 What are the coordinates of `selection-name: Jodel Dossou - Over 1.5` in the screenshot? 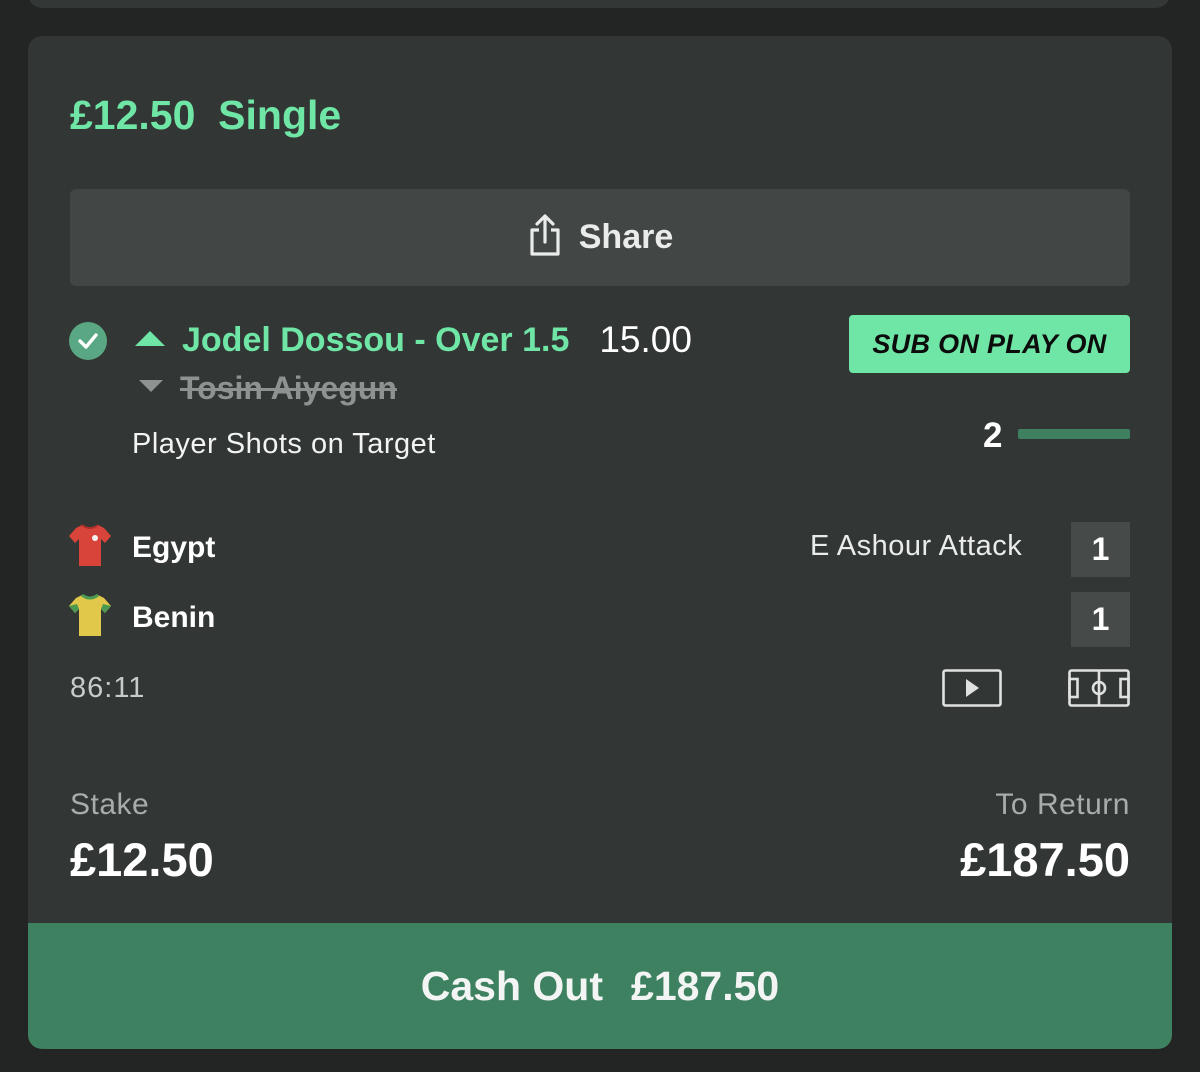 It's located at (376, 339).